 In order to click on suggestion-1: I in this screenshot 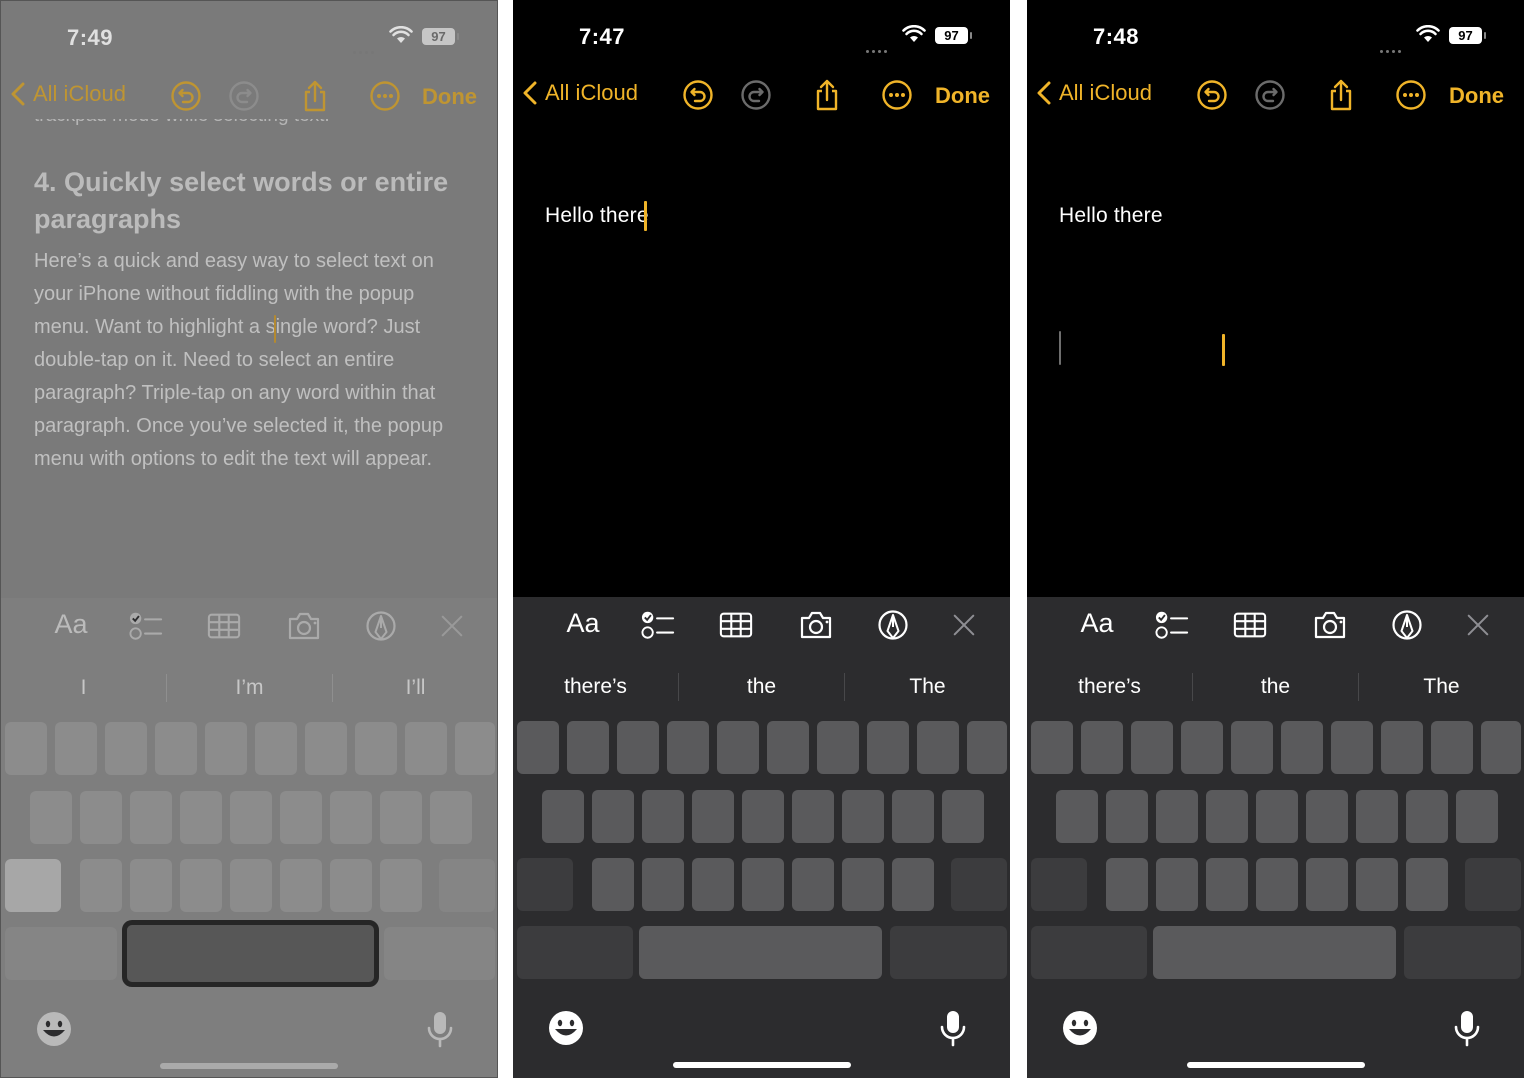, I will do `click(83, 690)`.